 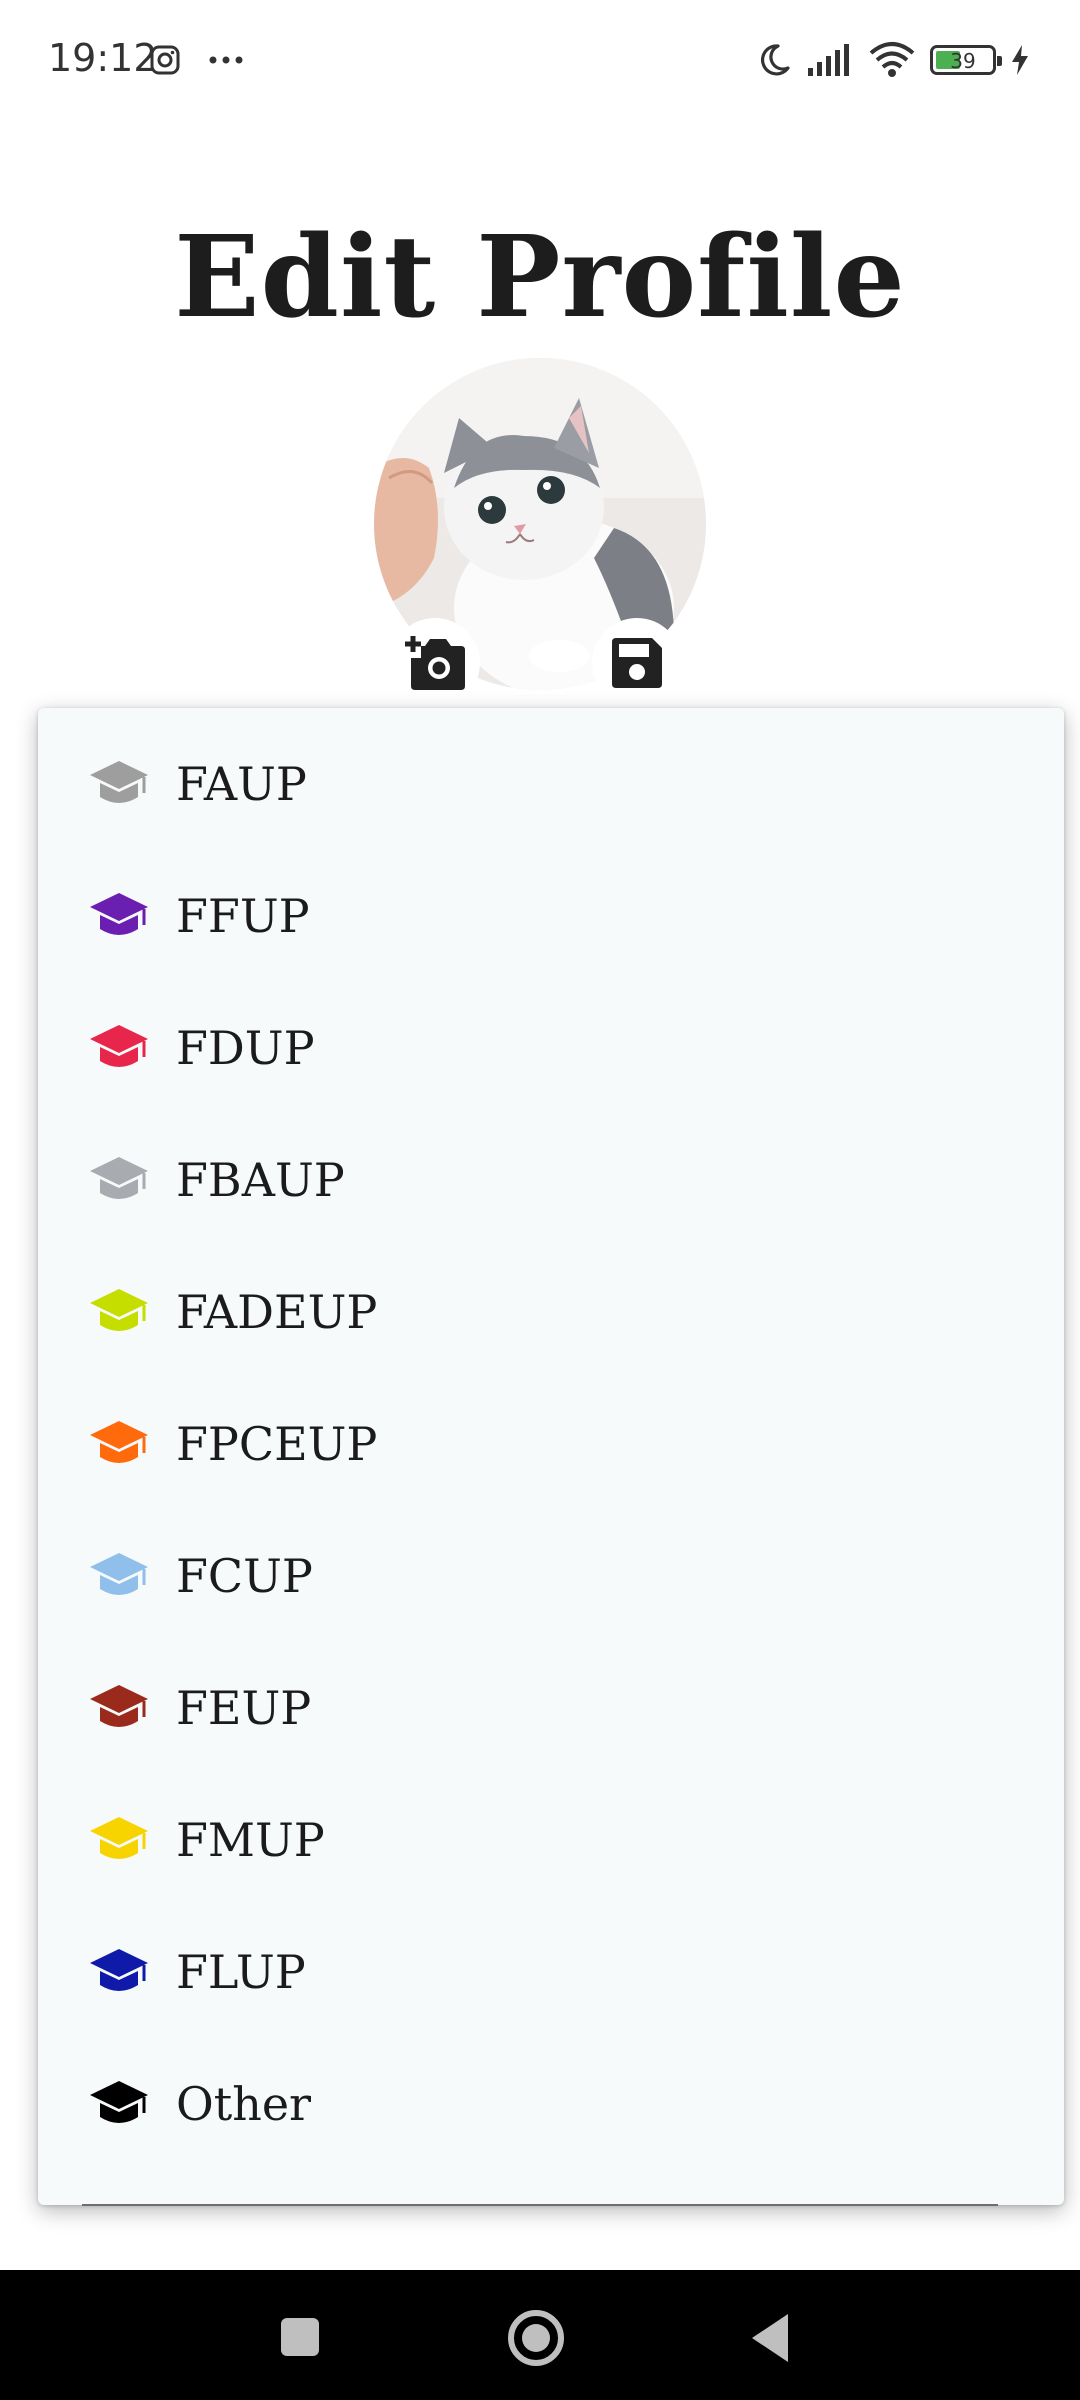 What do you see at coordinates (551, 2104) in the screenshot?
I see `dropdown-item-other: Other` at bounding box center [551, 2104].